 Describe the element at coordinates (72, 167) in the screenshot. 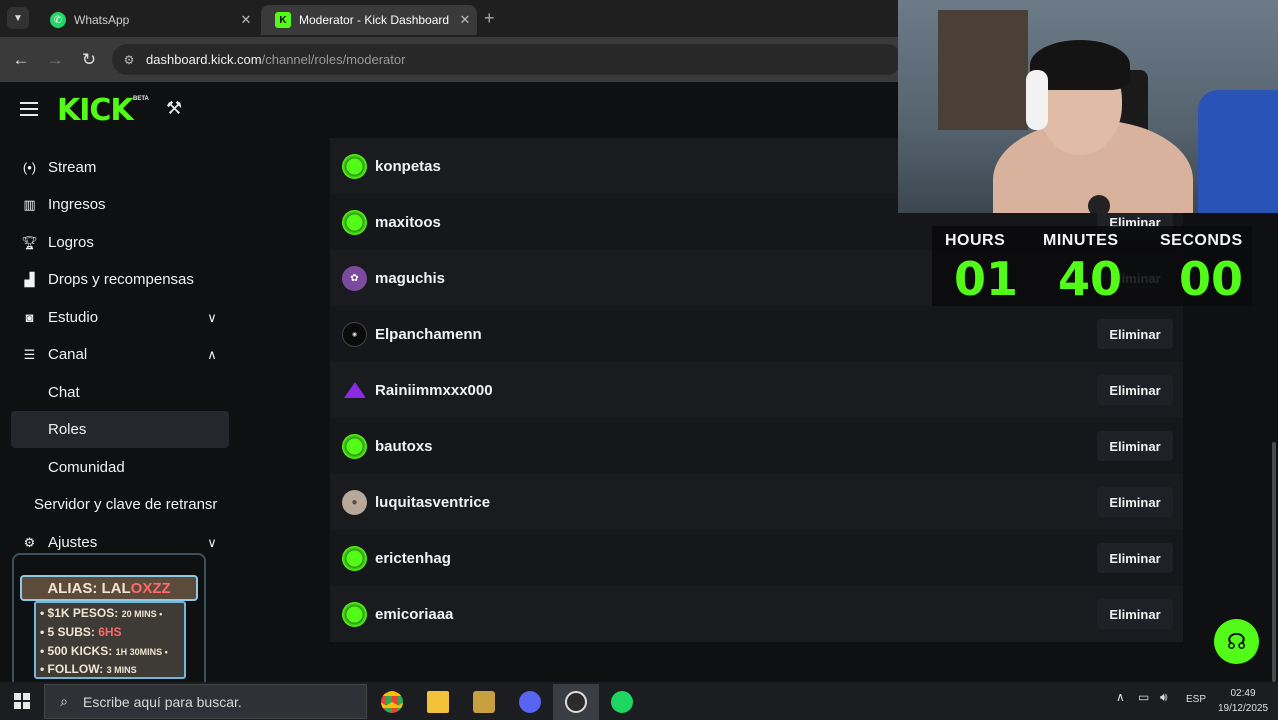

I see `sidebar-item-label: Stream` at that location.